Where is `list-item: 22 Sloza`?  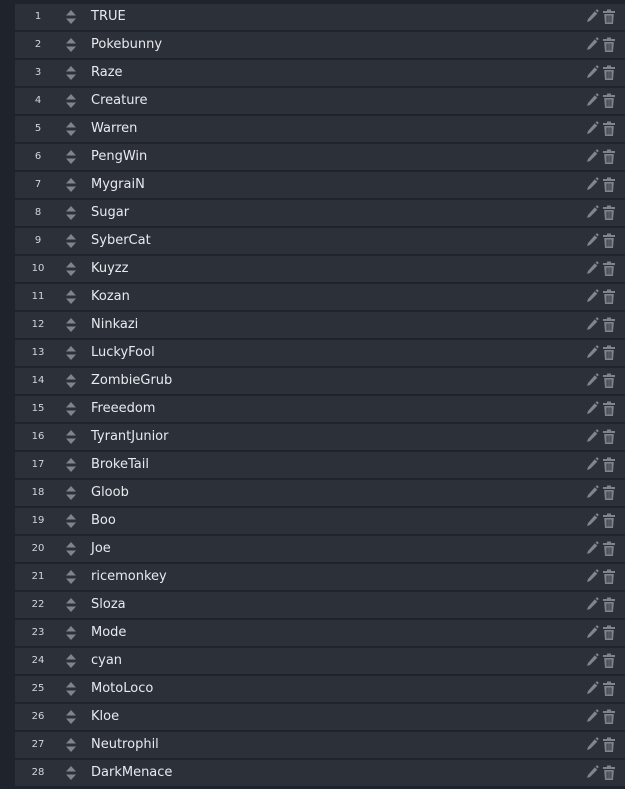
list-item: 22 Sloza is located at coordinates (320, 605).